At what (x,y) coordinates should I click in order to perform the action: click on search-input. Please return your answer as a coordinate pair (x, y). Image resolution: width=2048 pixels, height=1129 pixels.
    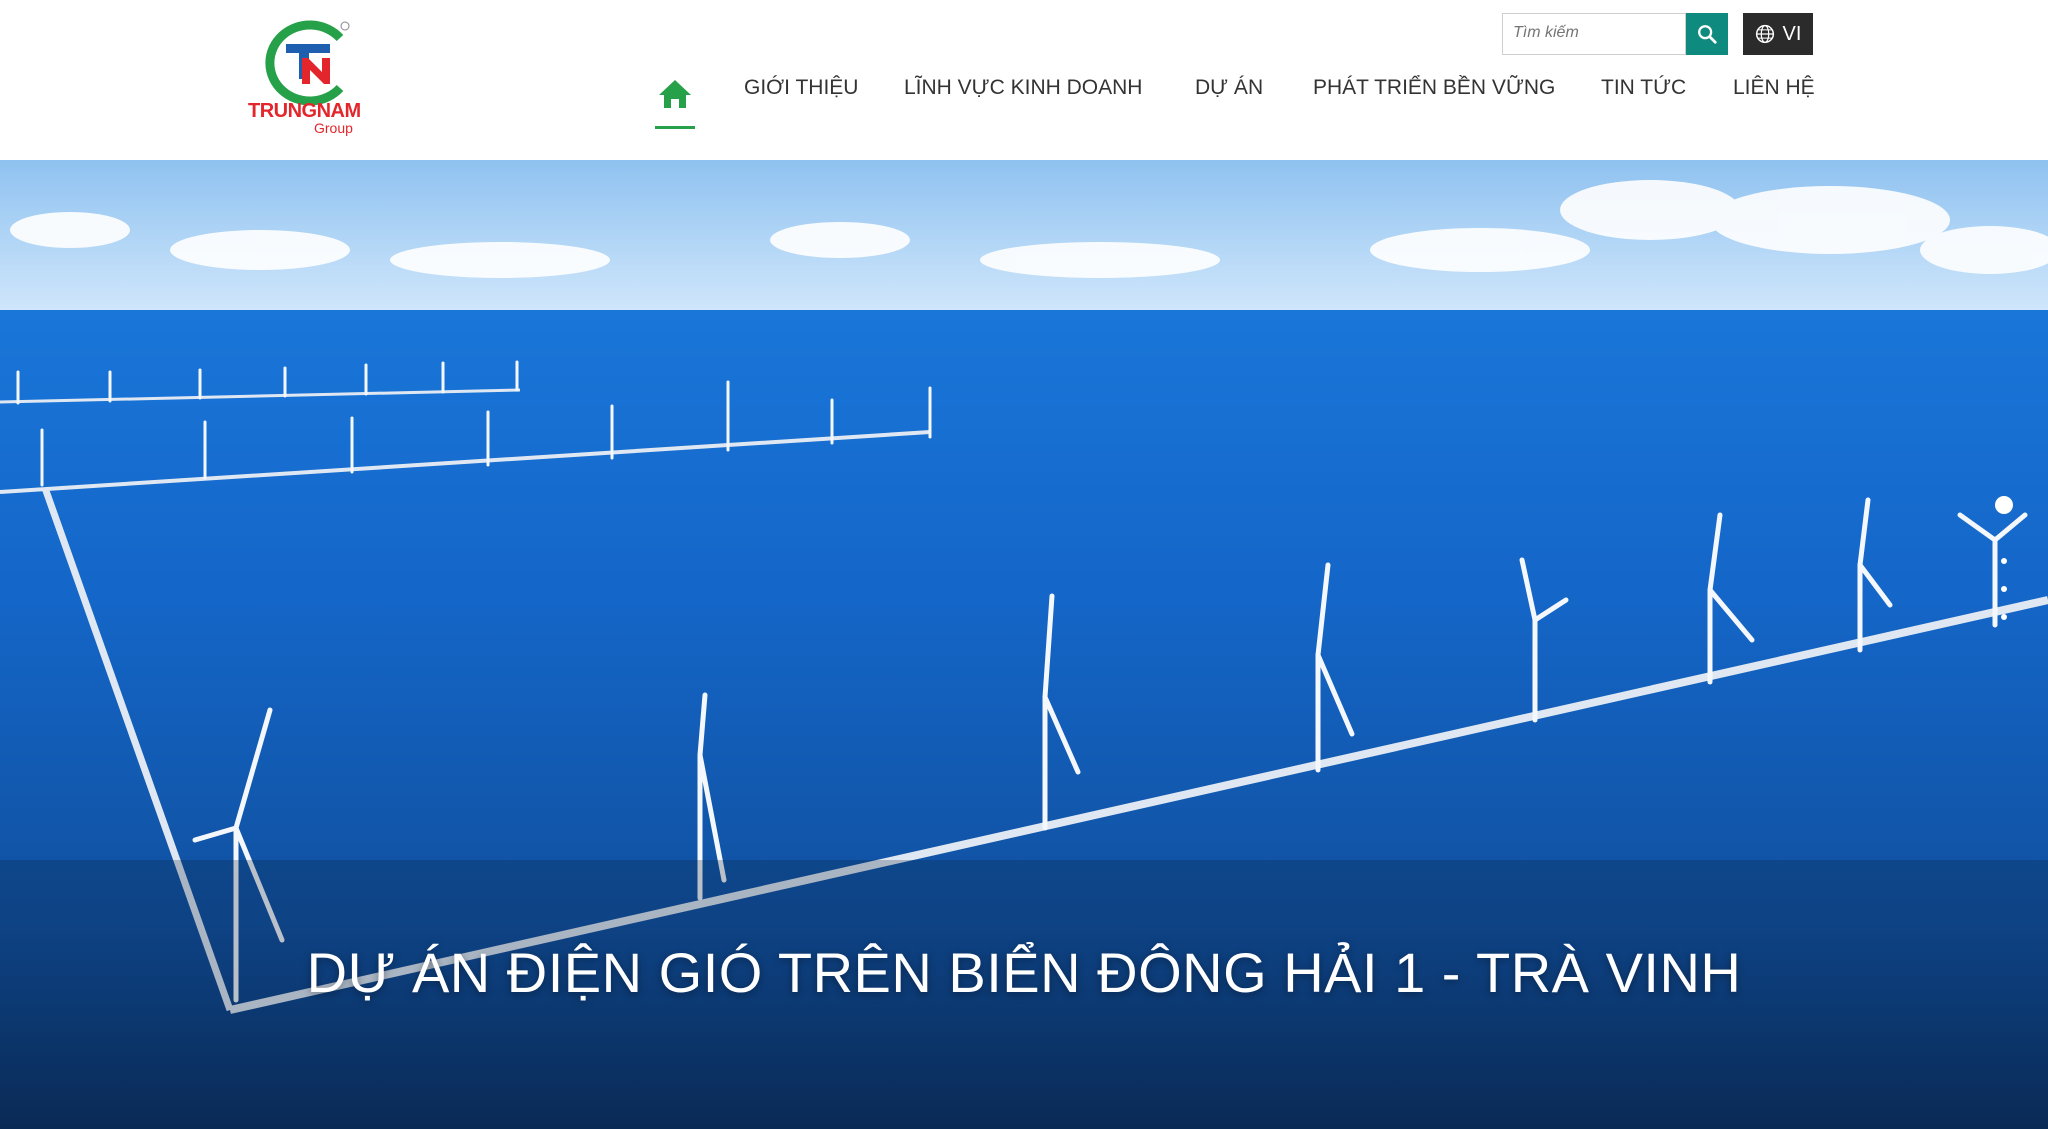
    Looking at the image, I should click on (1598, 33).